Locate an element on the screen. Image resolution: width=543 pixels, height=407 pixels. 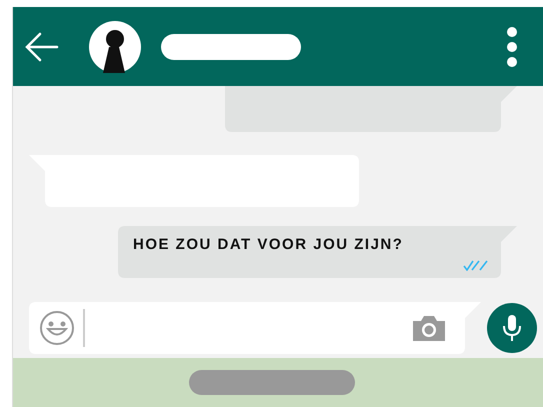
menu-icon is located at coordinates (512, 47).